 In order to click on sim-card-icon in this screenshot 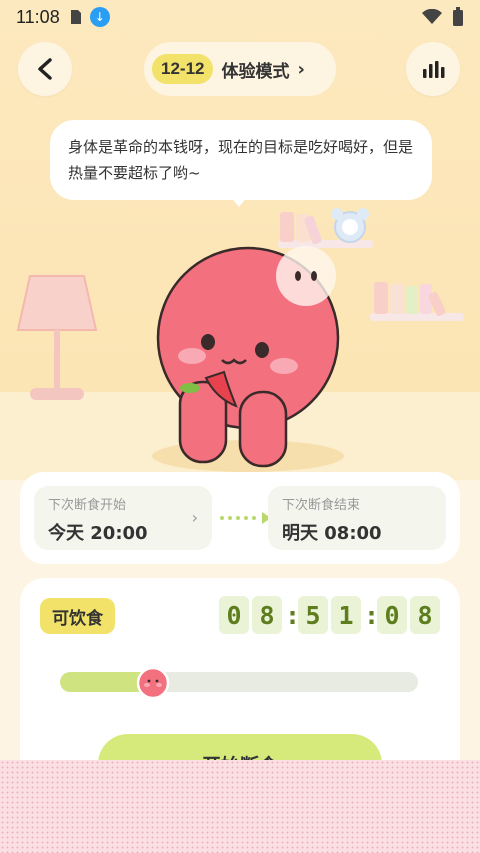, I will do `click(75, 17)`.